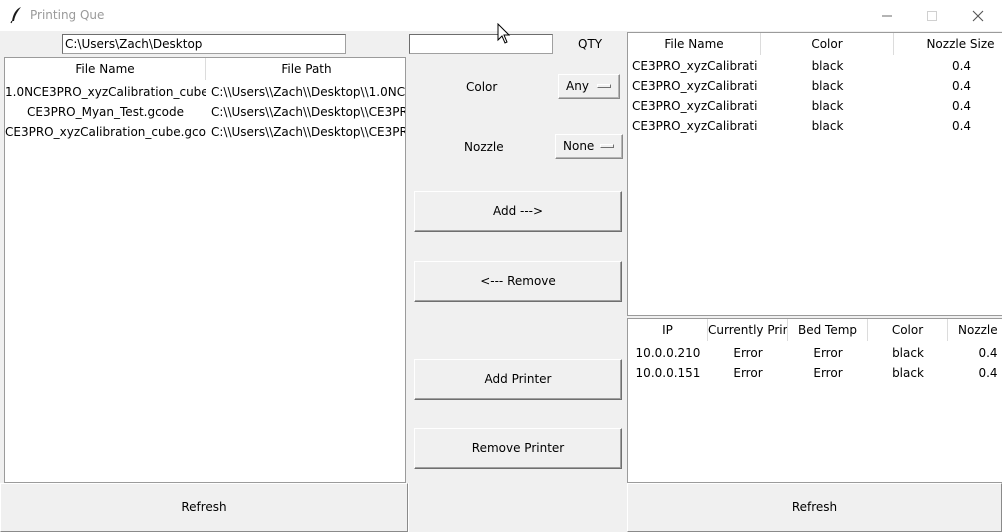  I want to click on column-header-ip: IP, so click(668, 330).